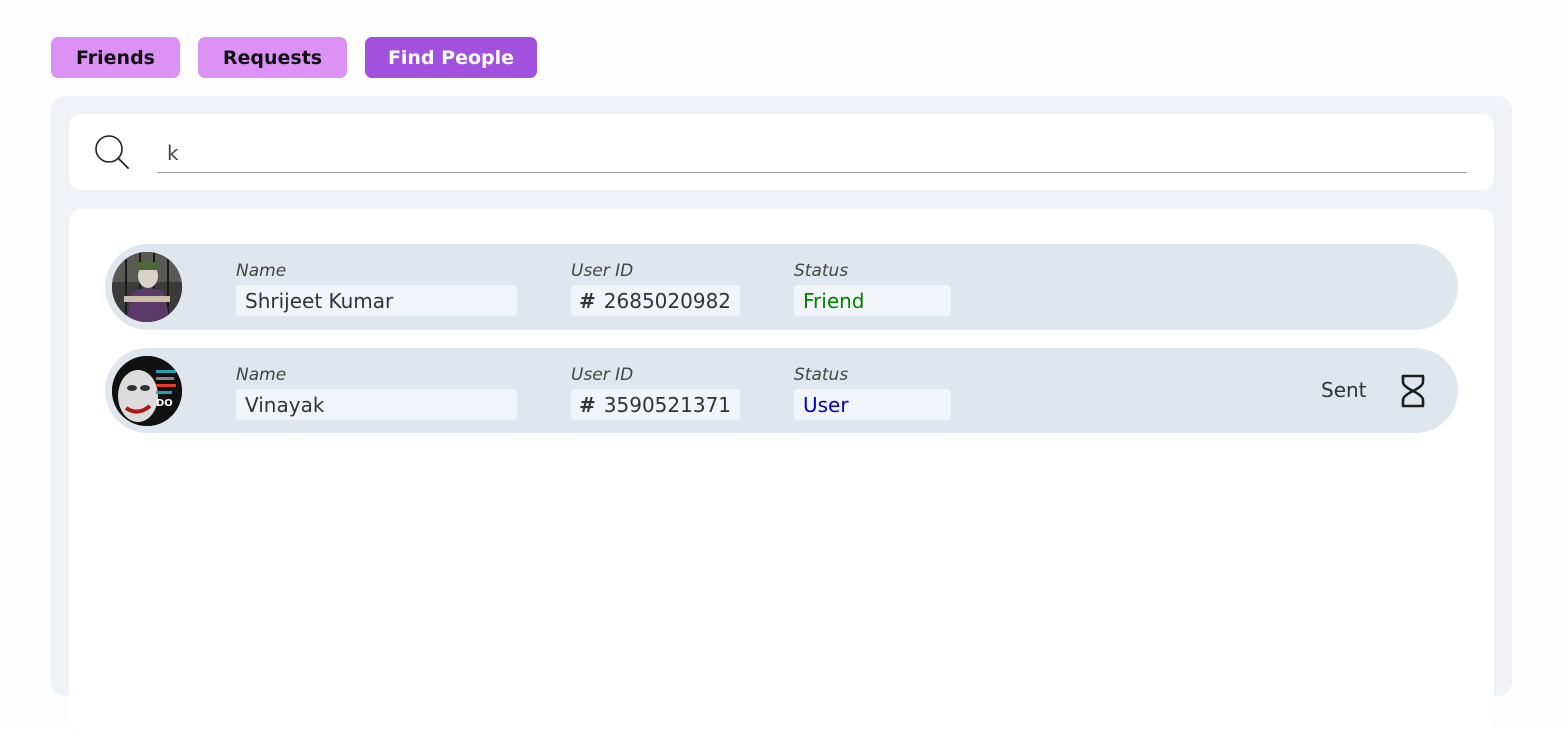  Describe the element at coordinates (872, 404) in the screenshot. I see `status-badge: User` at that location.